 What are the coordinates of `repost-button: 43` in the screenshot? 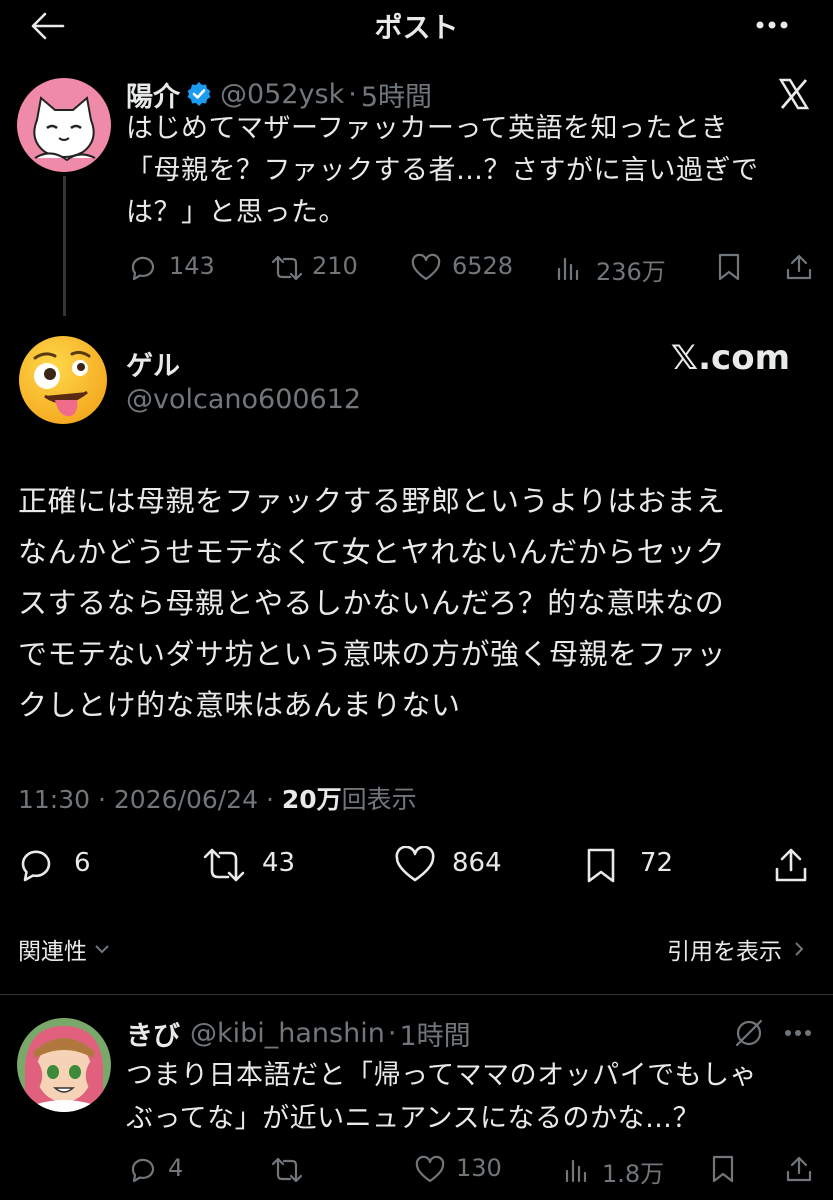 It's located at (257, 865).